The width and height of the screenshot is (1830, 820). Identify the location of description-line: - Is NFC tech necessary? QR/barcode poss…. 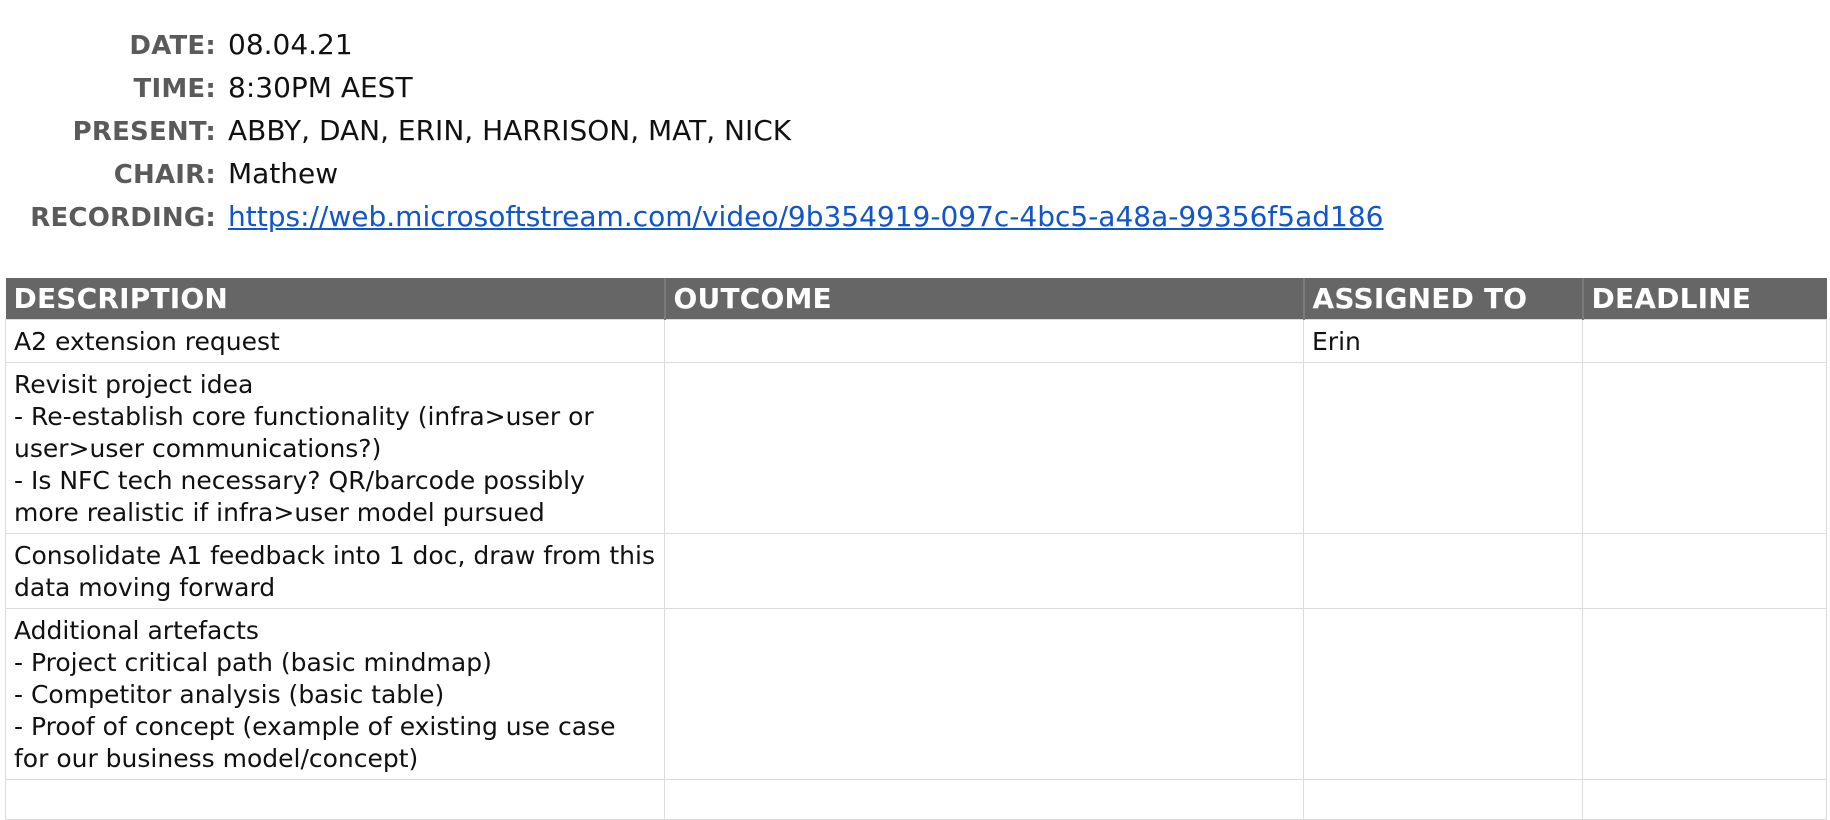
(299, 496).